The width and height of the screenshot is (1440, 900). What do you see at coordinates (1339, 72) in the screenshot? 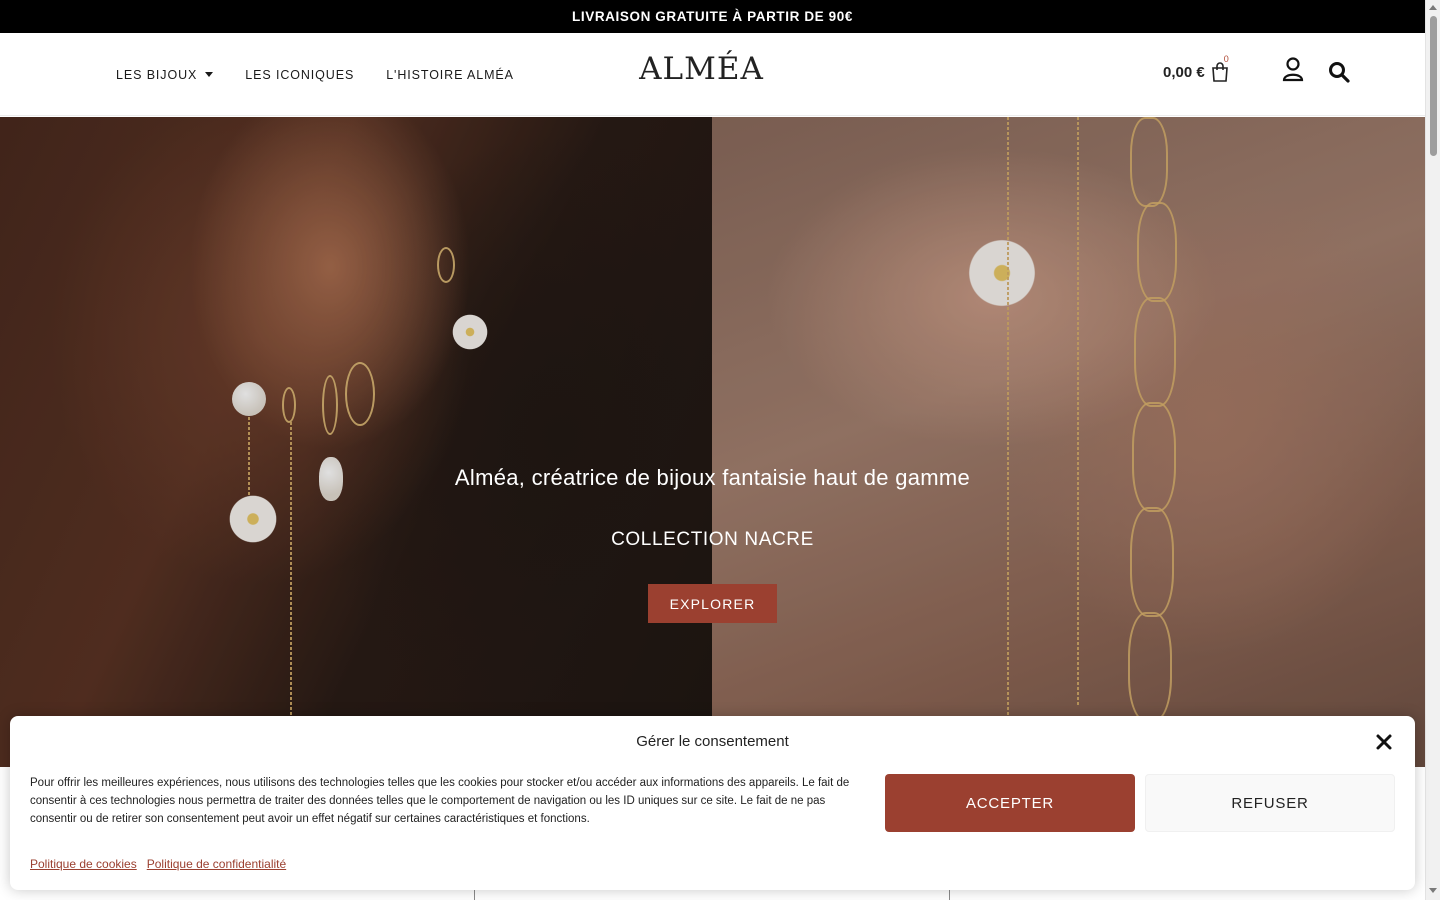
I see `search-icon` at bounding box center [1339, 72].